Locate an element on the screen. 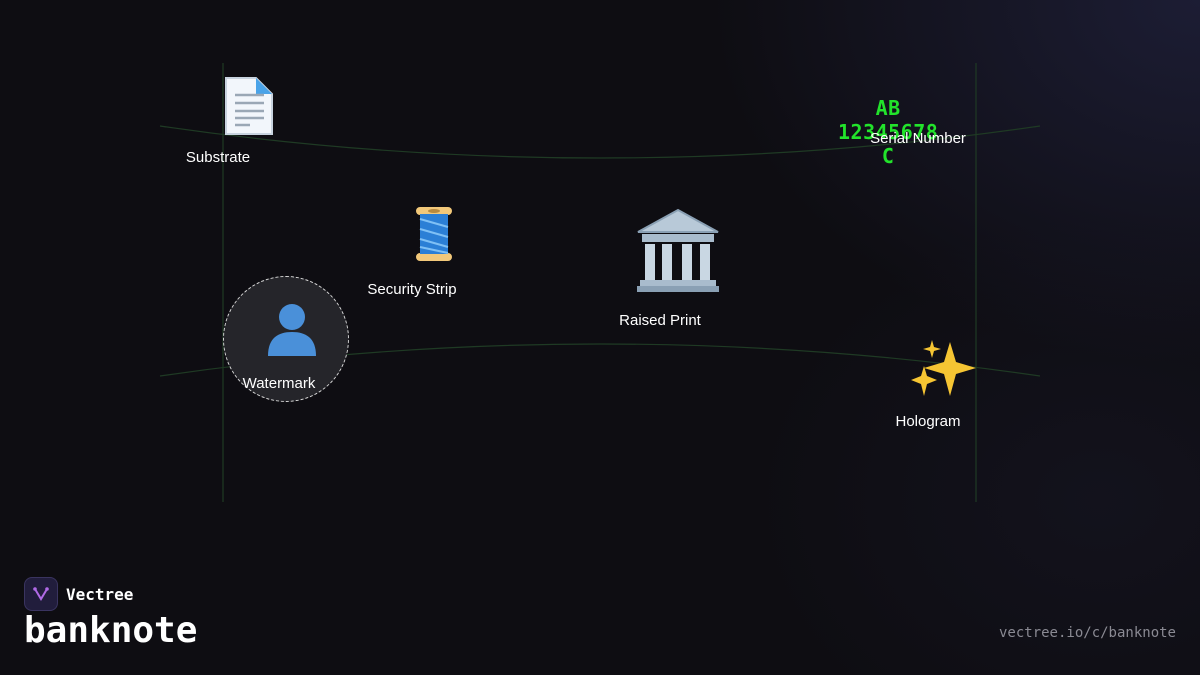  raised-print-label: Raised Print is located at coordinates (660, 320).